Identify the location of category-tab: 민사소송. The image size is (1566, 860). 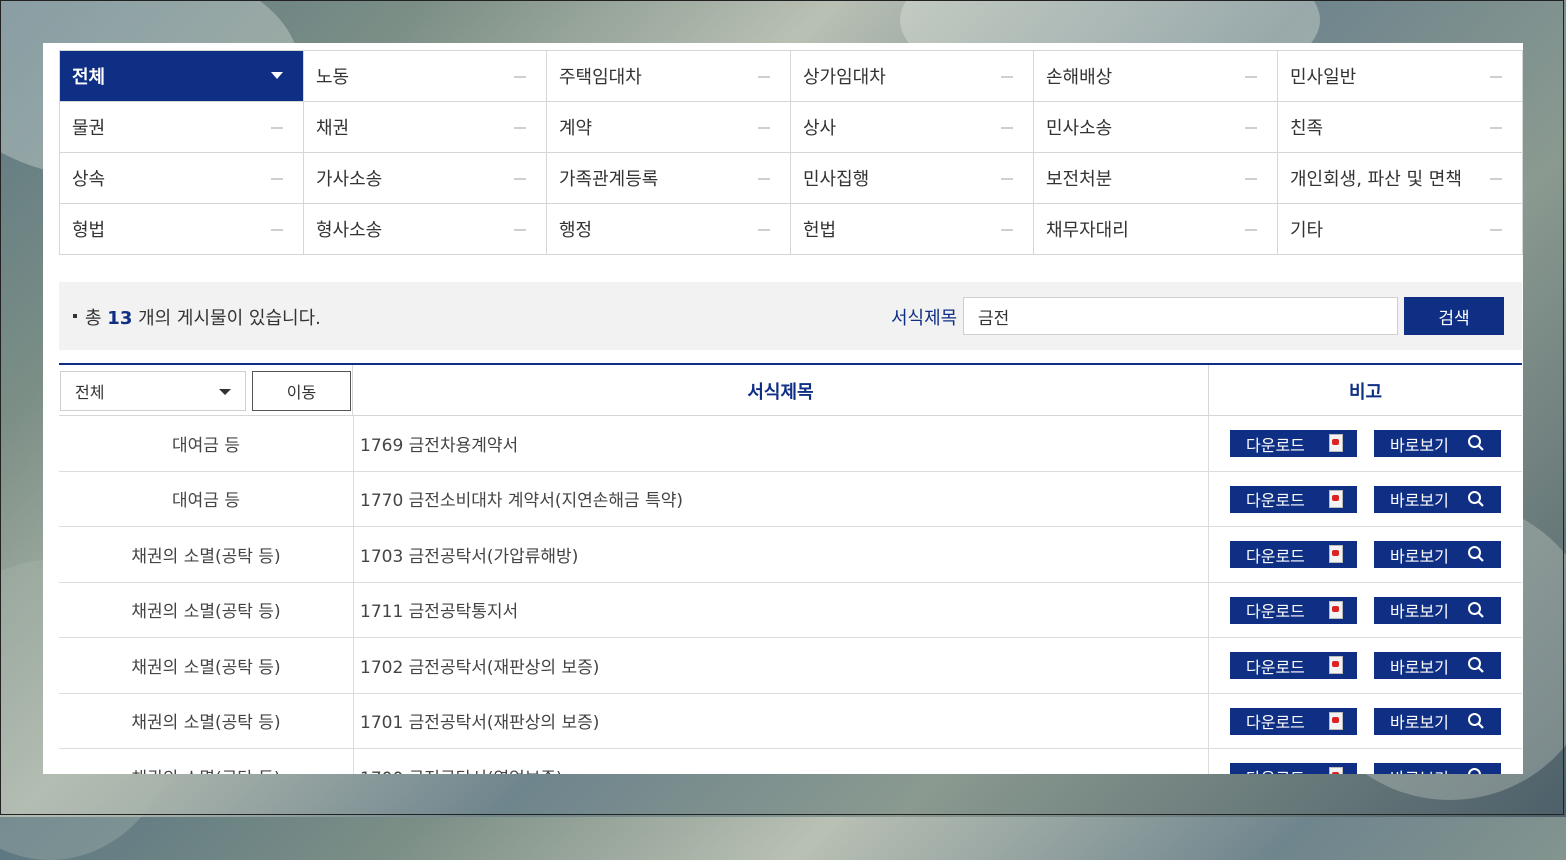
(1156, 127).